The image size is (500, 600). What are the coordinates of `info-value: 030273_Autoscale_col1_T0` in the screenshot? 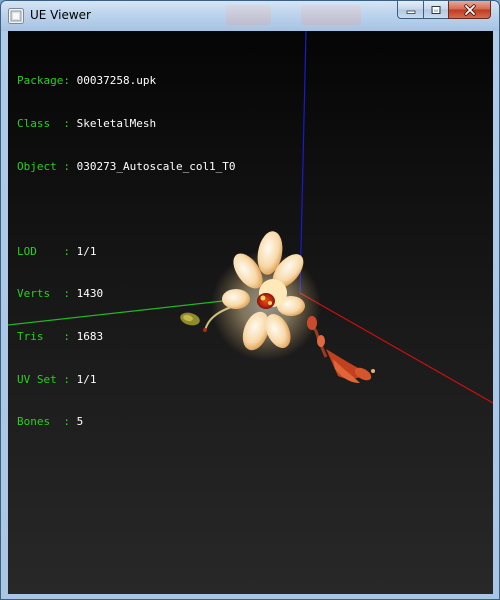 It's located at (156, 166).